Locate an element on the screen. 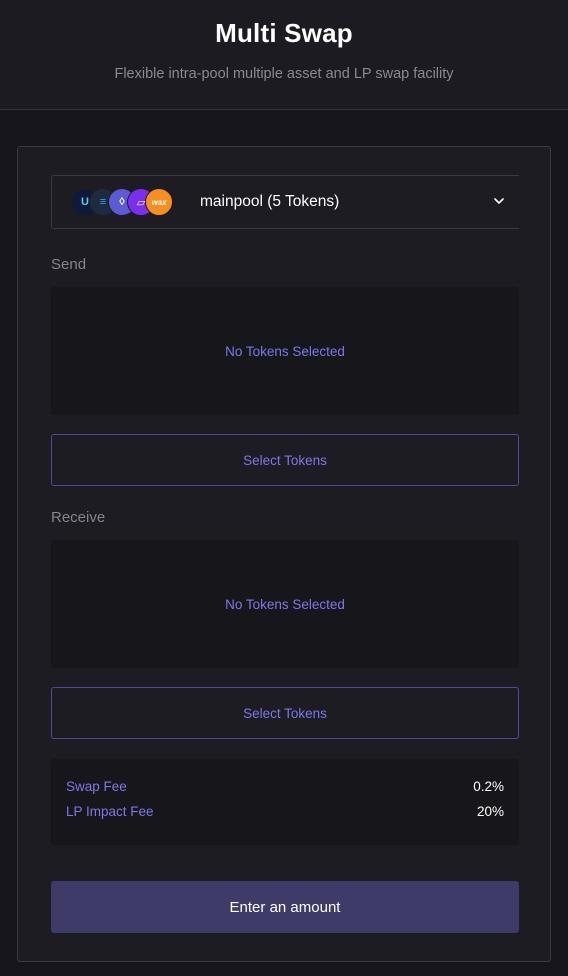 Image resolution: width=568 pixels, height=976 pixels. pool-selector: U ≡ ◊ ▱ wax mainpool (5 Tokens) is located at coordinates (285, 202).